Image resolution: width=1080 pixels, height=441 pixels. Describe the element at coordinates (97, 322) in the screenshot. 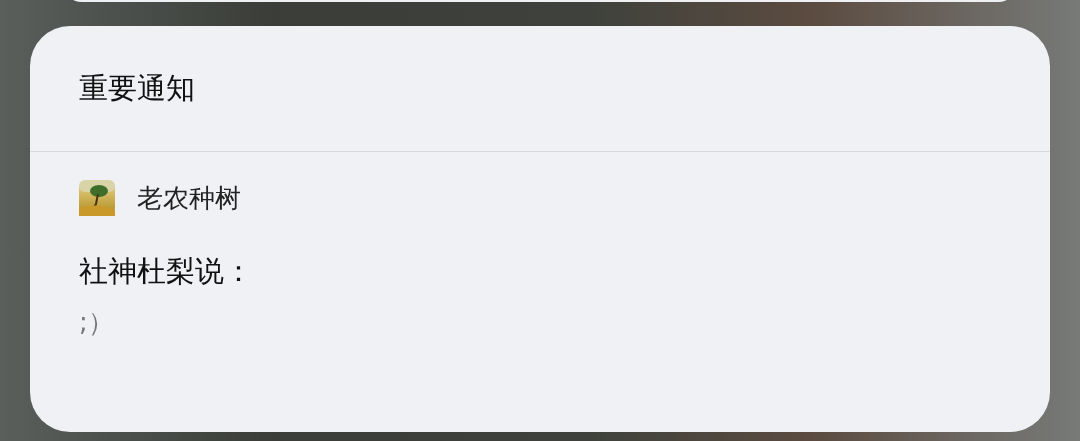

I see `notification-message: ;）` at that location.